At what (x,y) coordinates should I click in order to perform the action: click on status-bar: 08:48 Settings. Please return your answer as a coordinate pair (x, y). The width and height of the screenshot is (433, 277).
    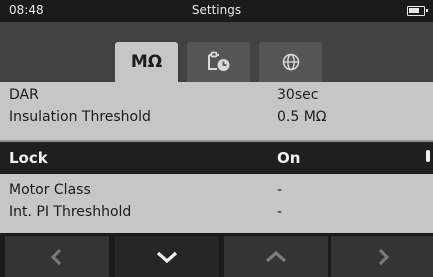
    Looking at the image, I should click on (216, 11).